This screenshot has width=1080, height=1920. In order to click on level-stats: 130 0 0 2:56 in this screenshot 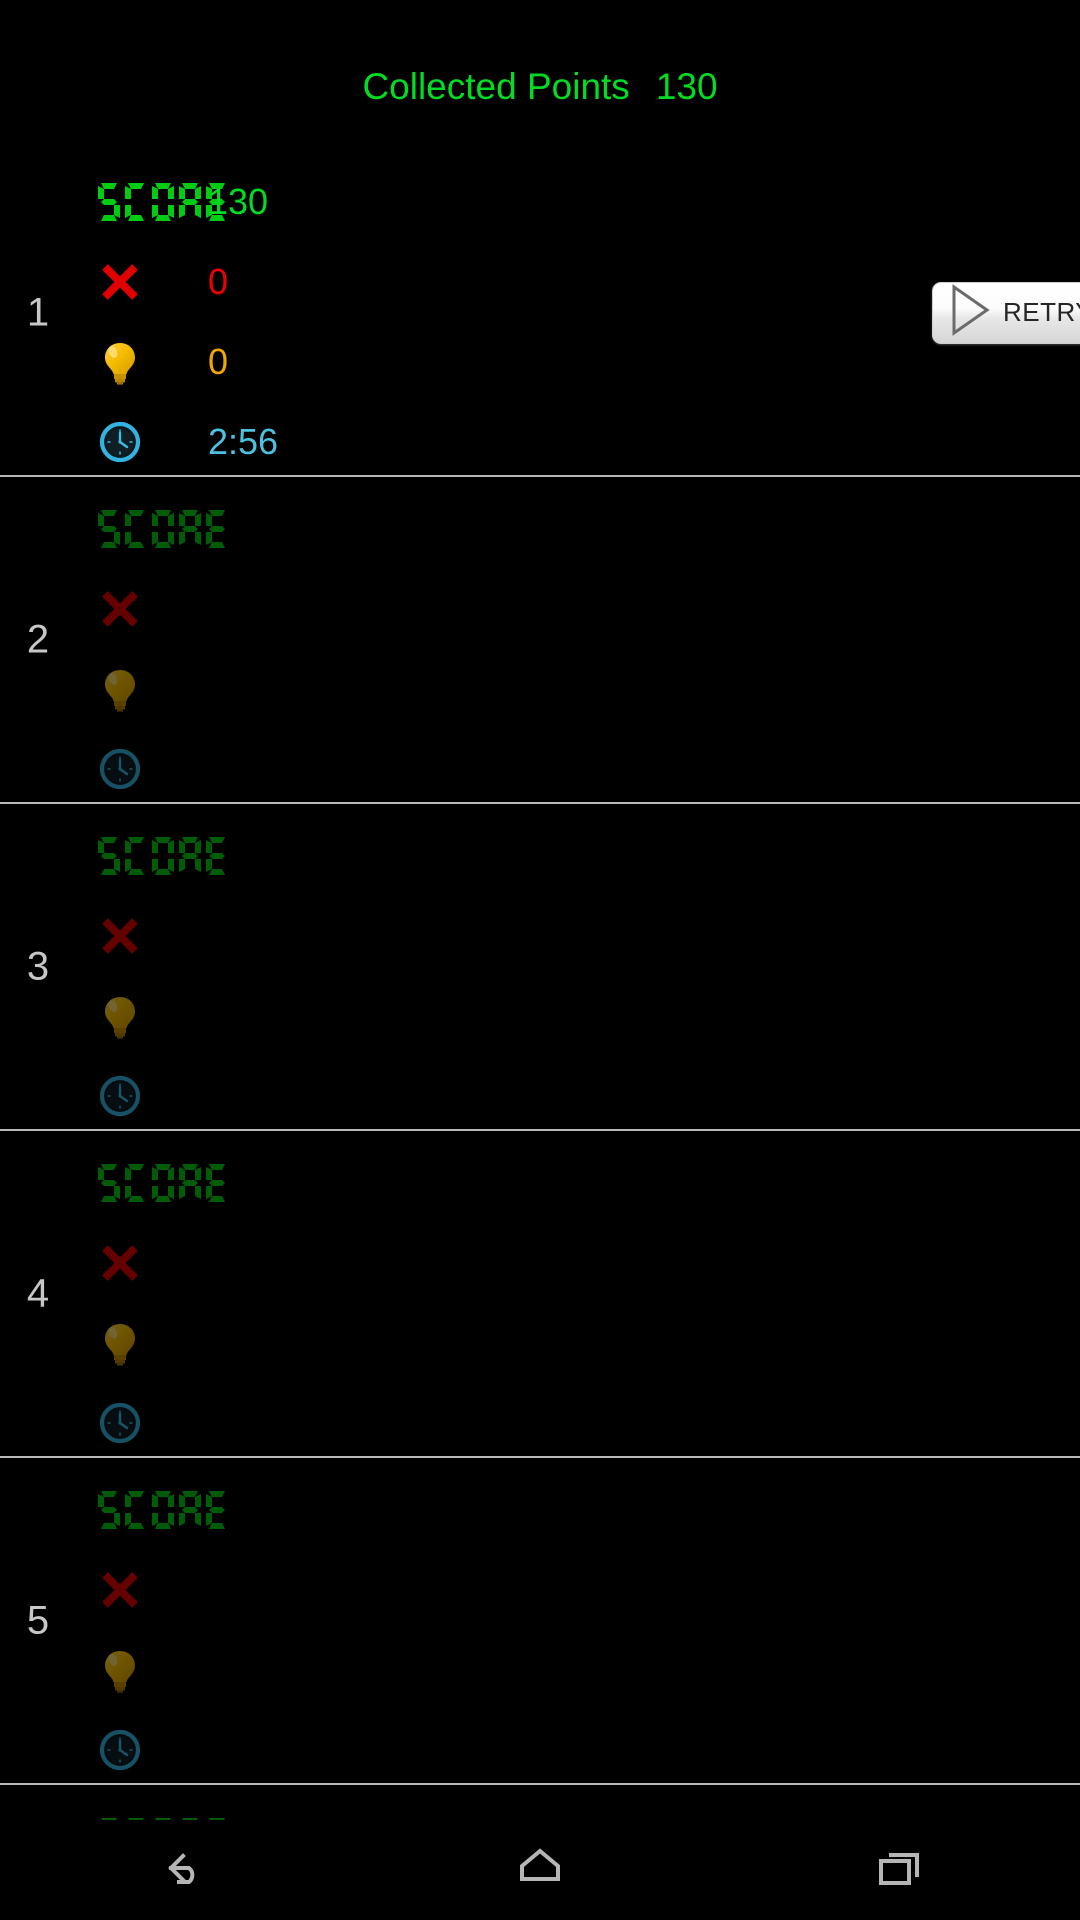, I will do `click(376, 322)`.